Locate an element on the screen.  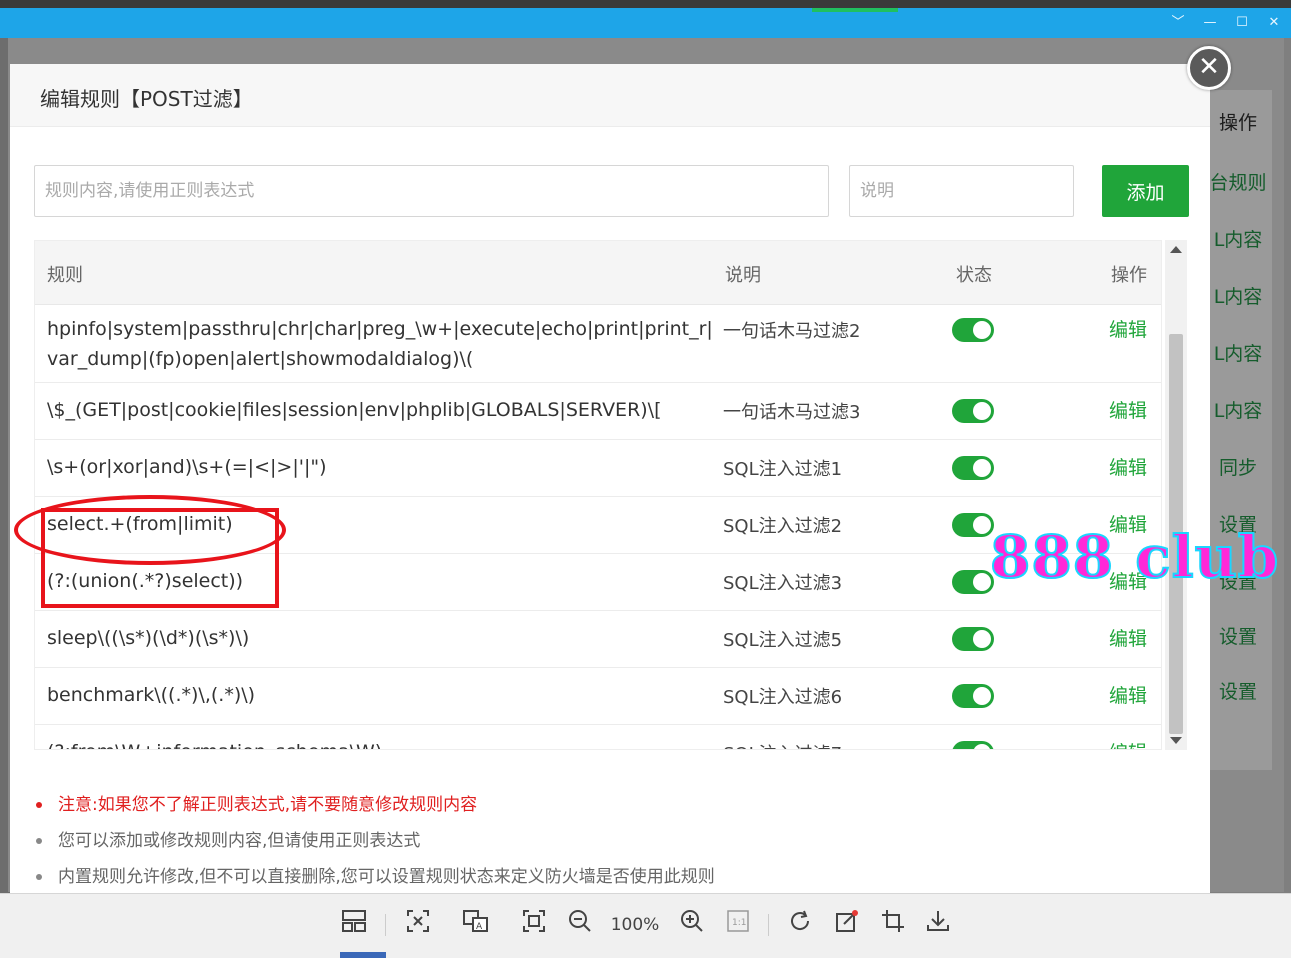
description-cell: SQL注入过滤5 is located at coordinates (783, 640).